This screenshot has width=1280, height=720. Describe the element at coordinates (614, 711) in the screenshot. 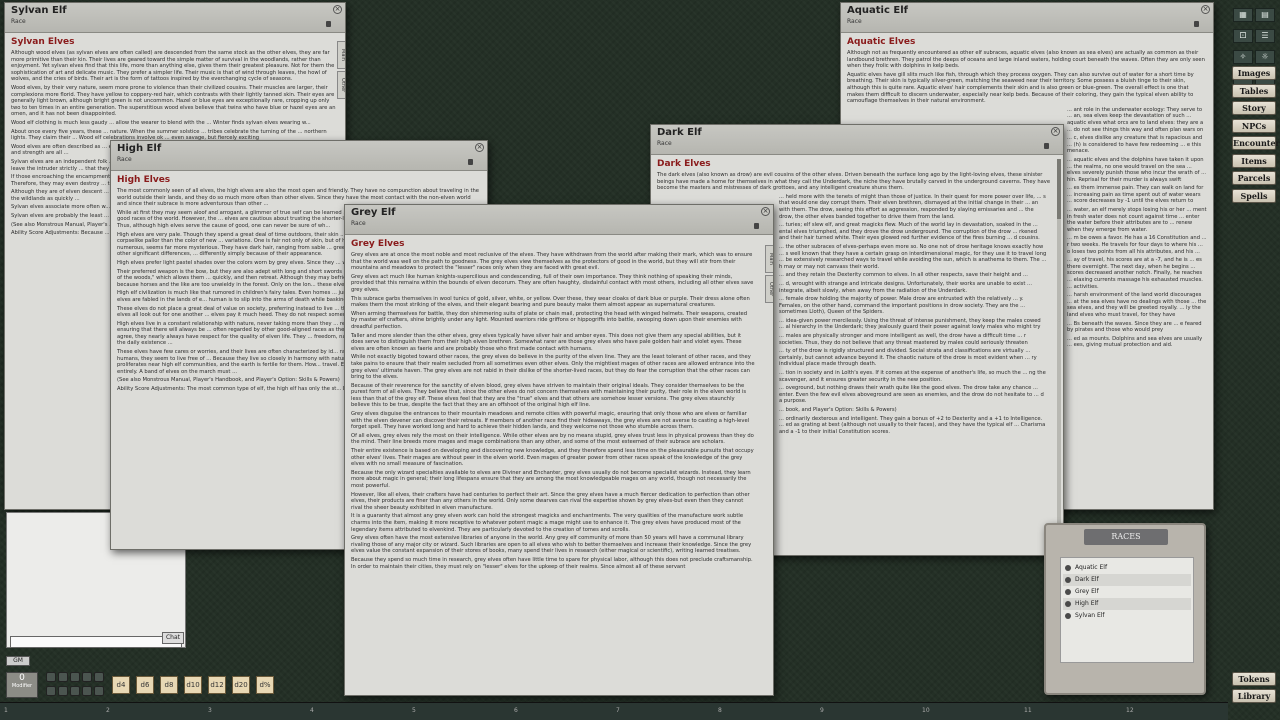

I see `hotkey-bar: 1 2 3 4 5 6 7 8 9 10 11 12` at that location.